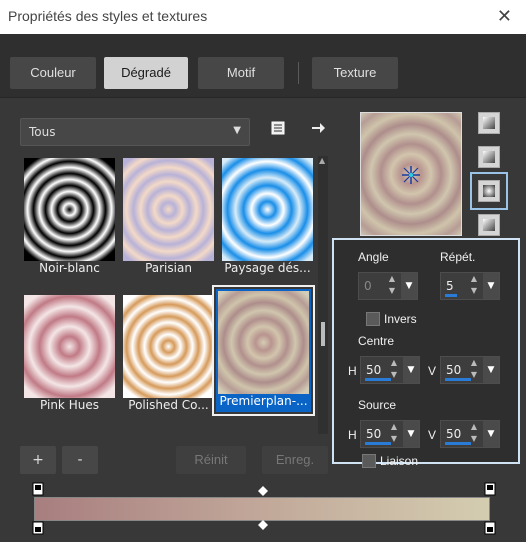 The width and height of the screenshot is (526, 542). What do you see at coordinates (262, 509) in the screenshot?
I see `gradient-editor-strip` at bounding box center [262, 509].